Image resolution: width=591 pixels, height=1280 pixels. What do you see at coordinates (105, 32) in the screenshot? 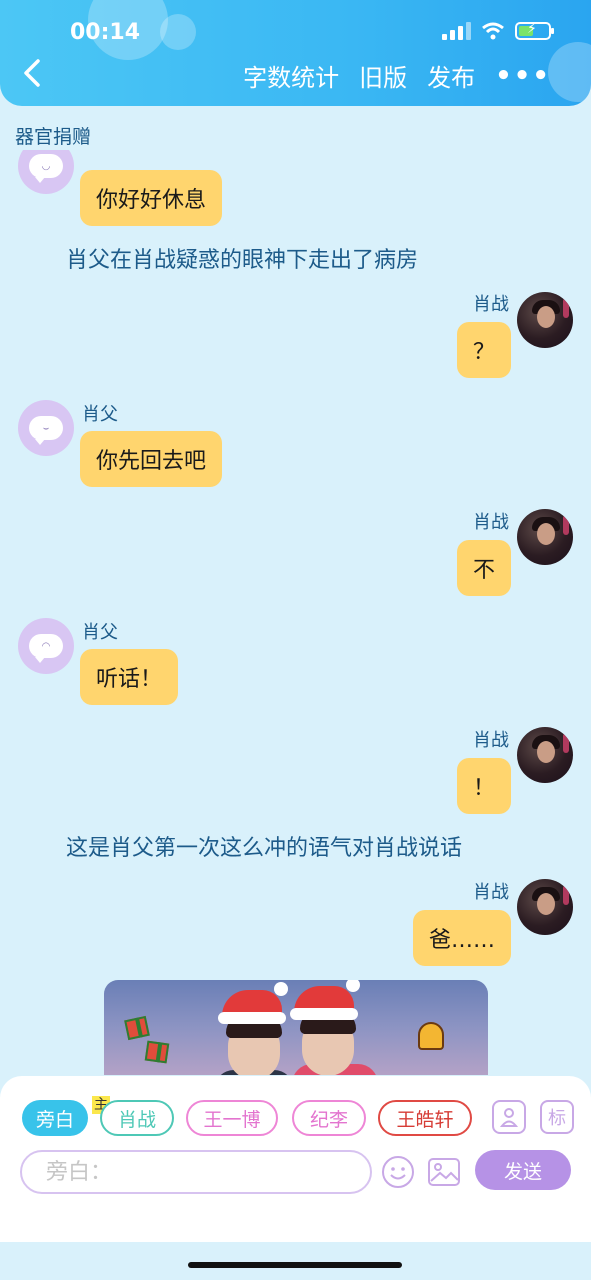
I see `status-time: 00:14` at bounding box center [105, 32].